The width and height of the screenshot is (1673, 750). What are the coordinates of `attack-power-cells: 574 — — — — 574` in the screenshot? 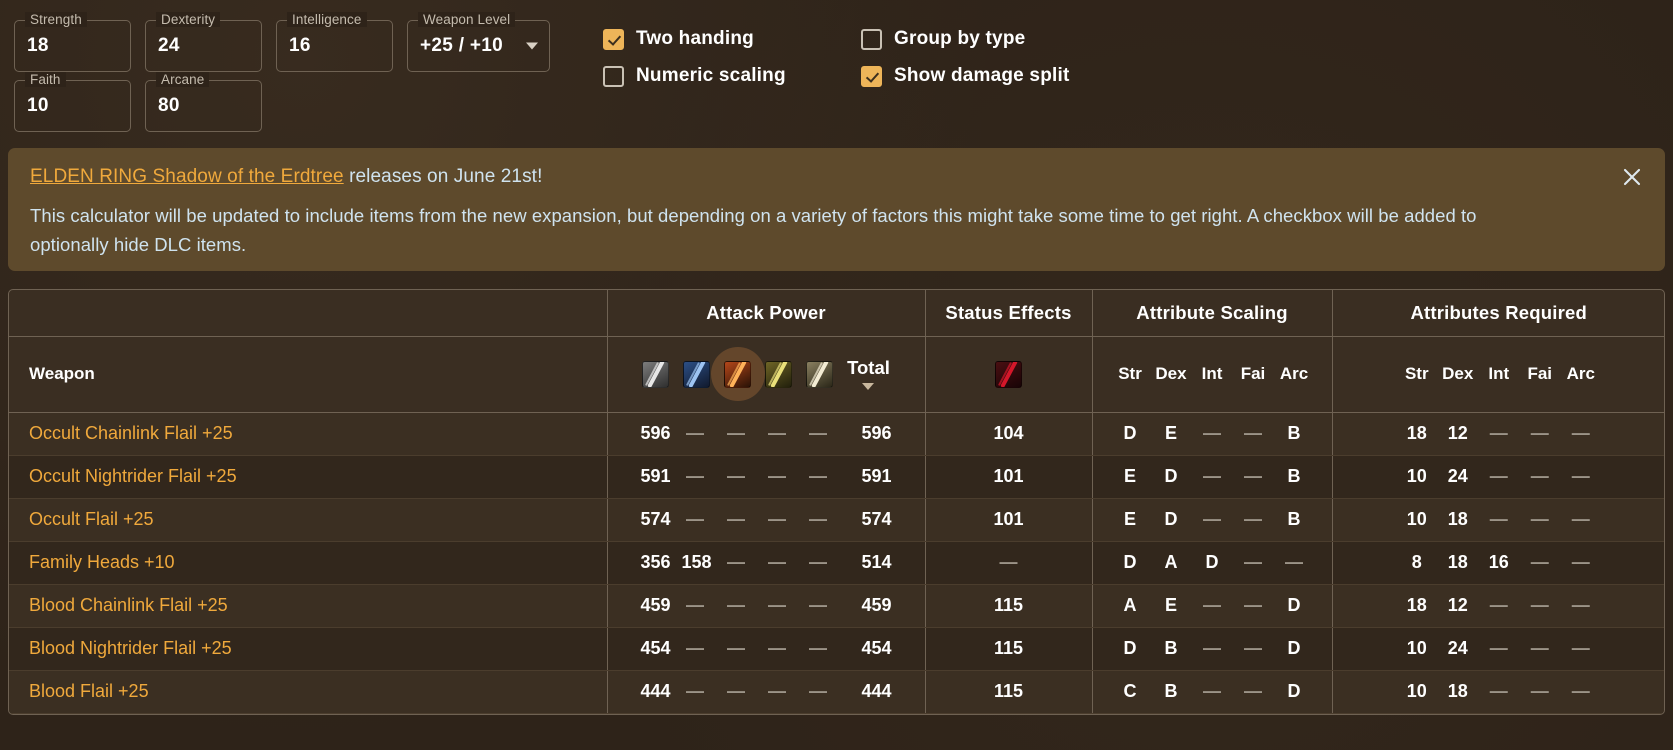 It's located at (765, 520).